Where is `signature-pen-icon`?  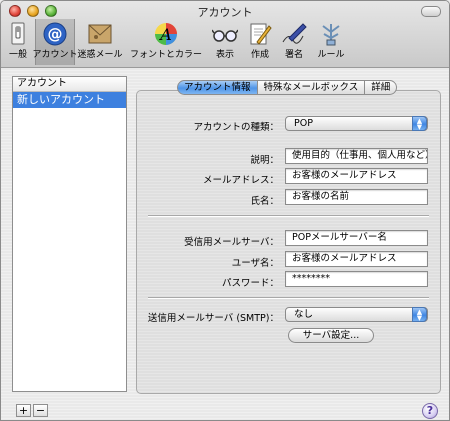
signature-pen-icon is located at coordinates (294, 33).